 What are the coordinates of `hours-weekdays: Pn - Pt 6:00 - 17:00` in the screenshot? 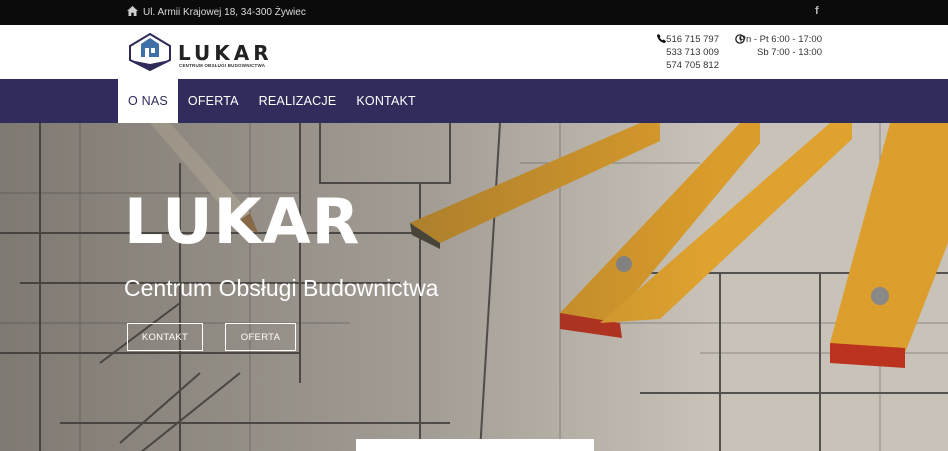 It's located at (780, 39).